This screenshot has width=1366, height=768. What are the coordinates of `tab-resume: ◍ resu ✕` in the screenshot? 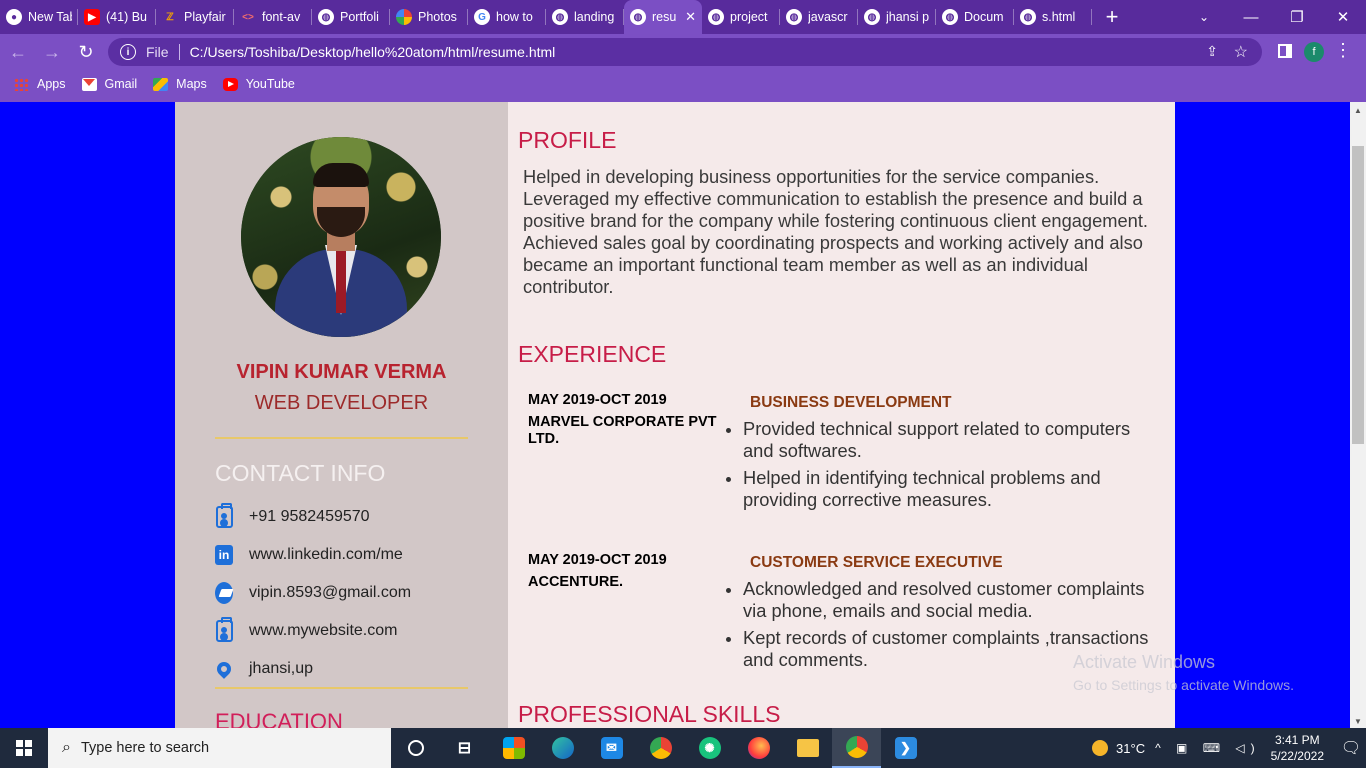 It's located at (663, 17).